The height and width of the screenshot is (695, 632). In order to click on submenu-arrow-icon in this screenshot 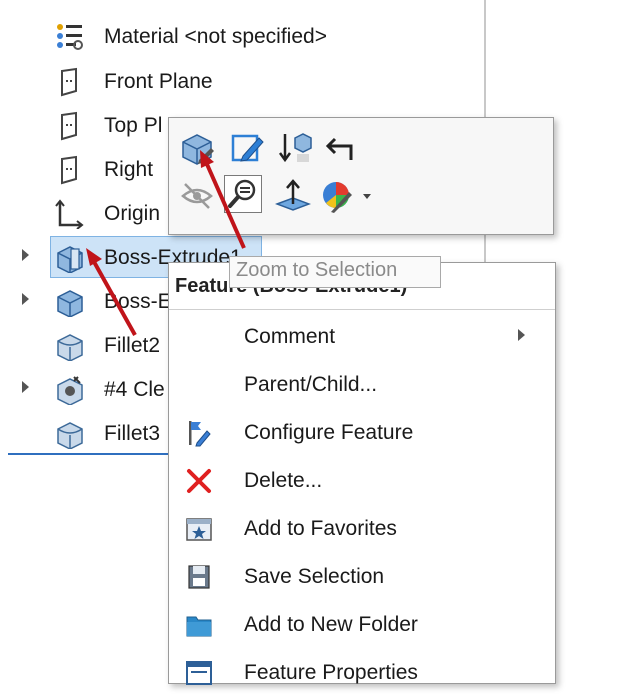, I will do `click(521, 335)`.